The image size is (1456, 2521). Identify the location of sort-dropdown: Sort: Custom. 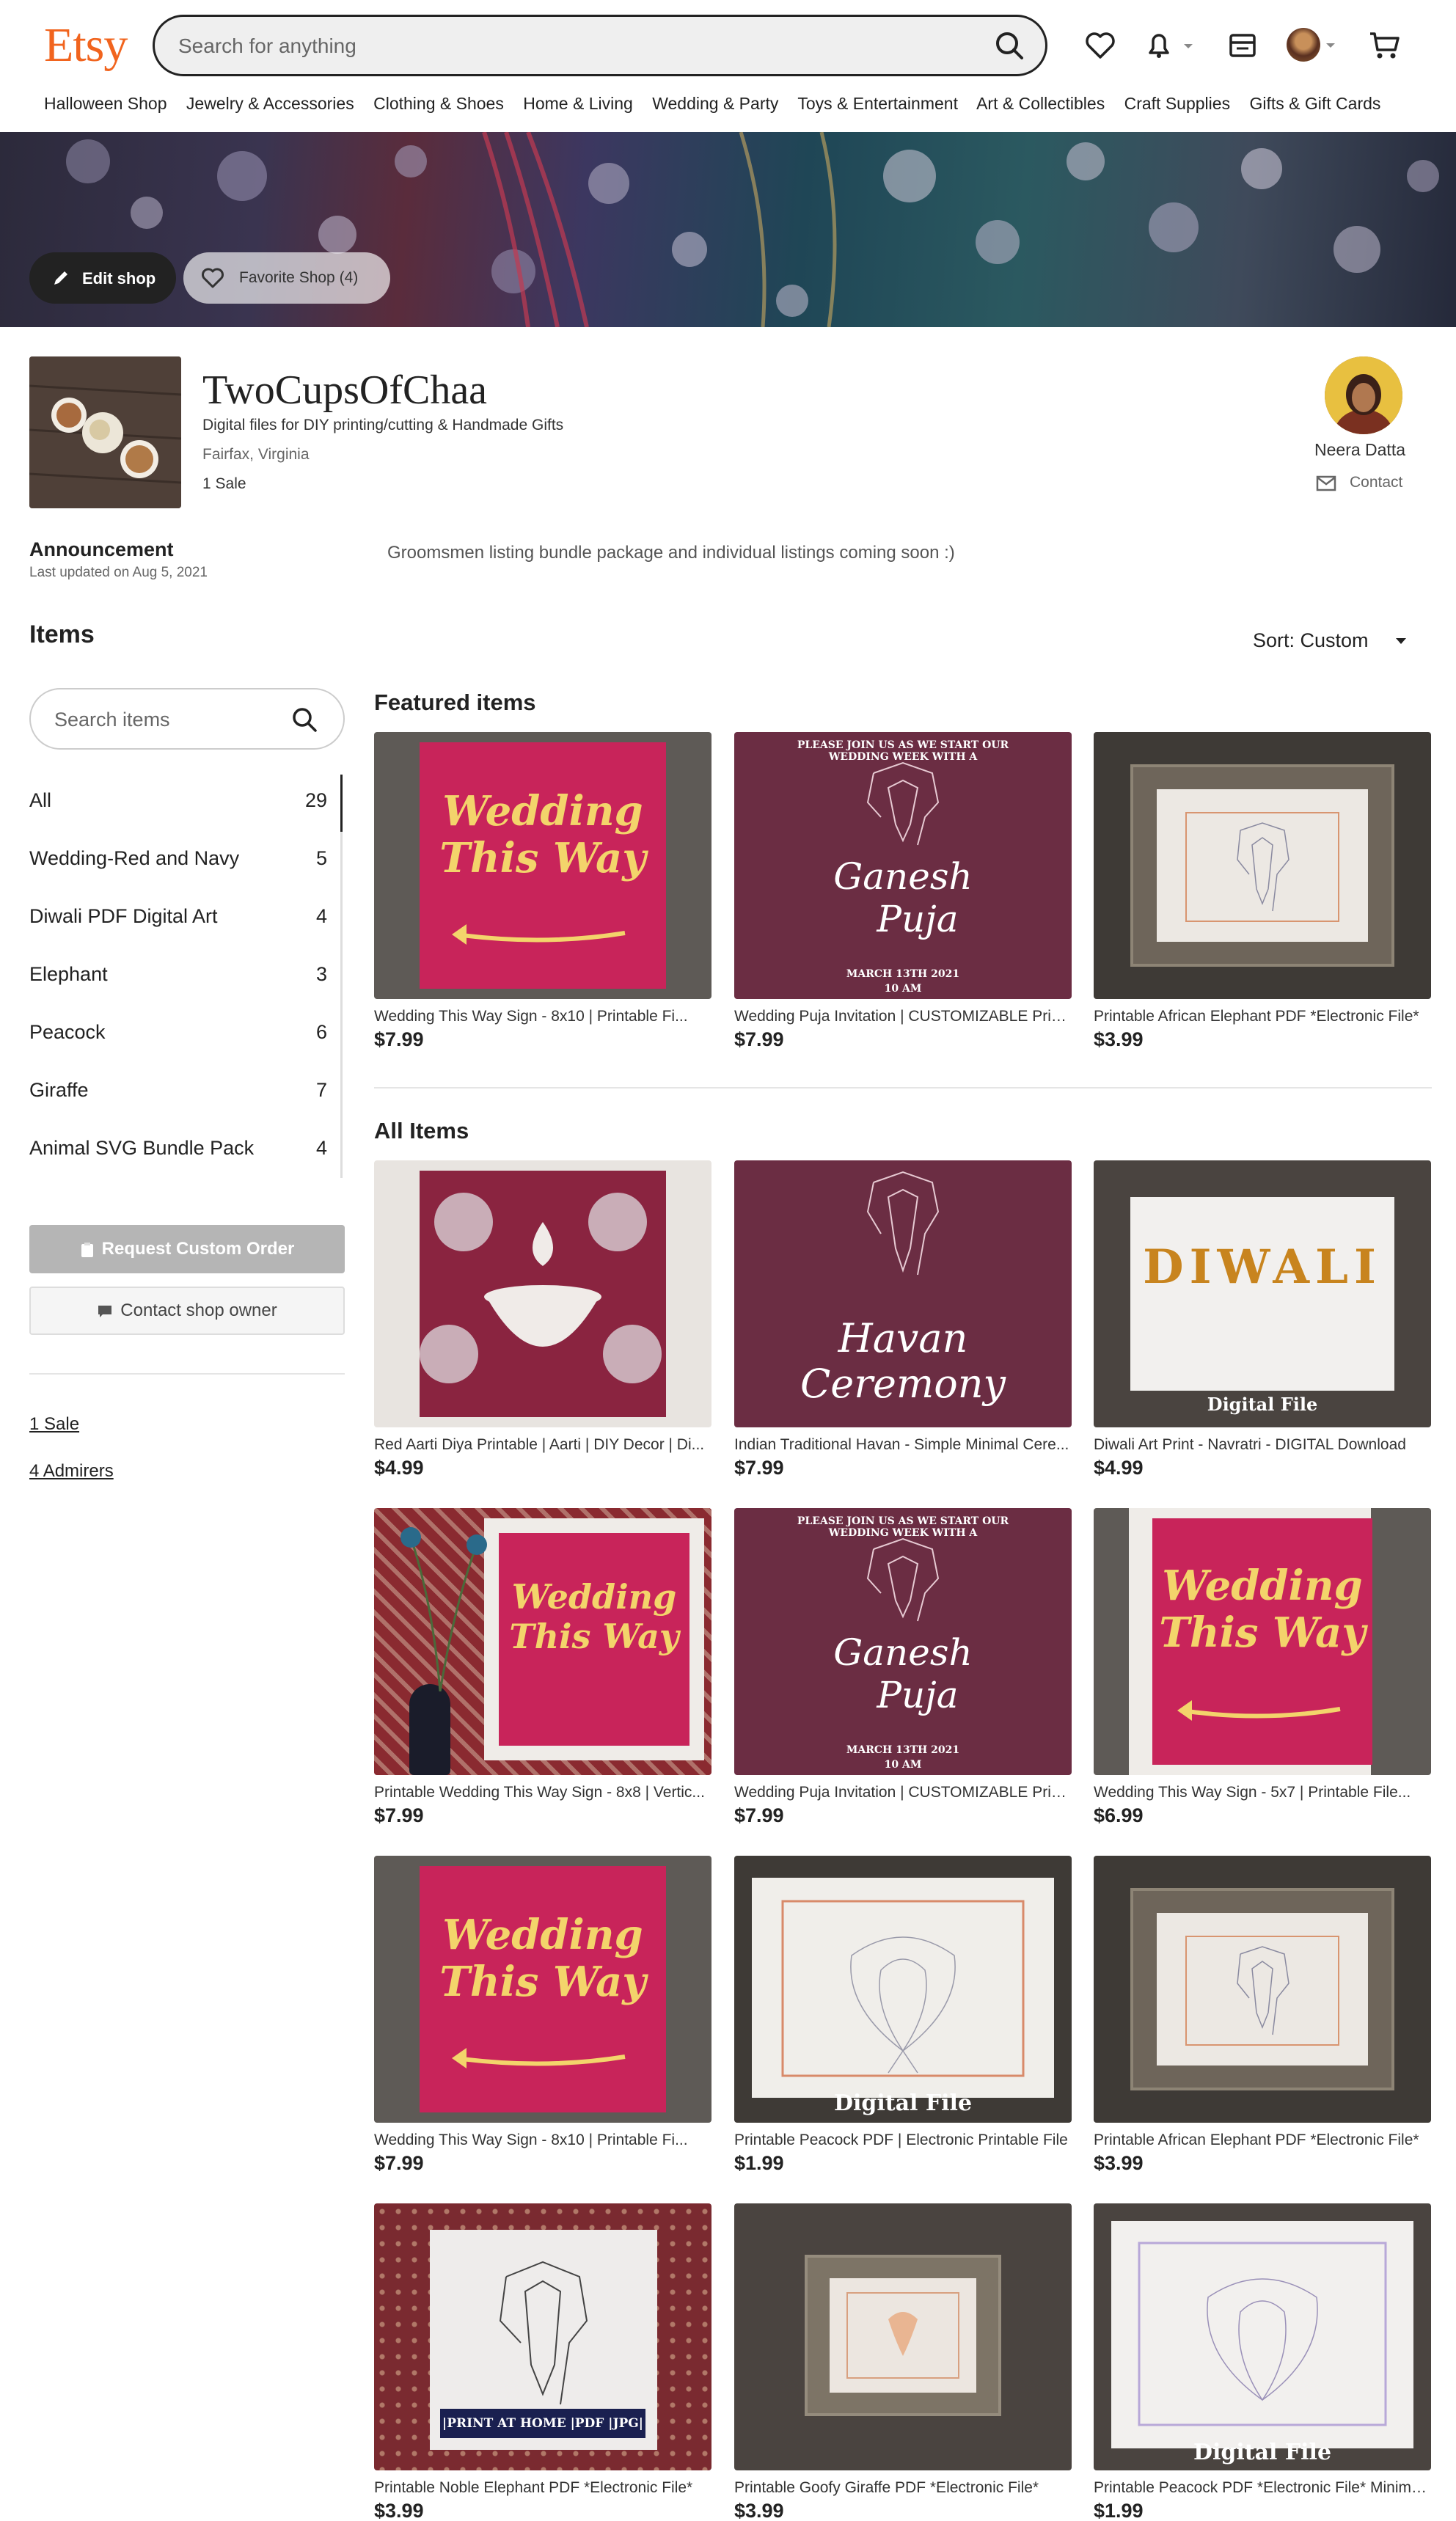
(1330, 640).